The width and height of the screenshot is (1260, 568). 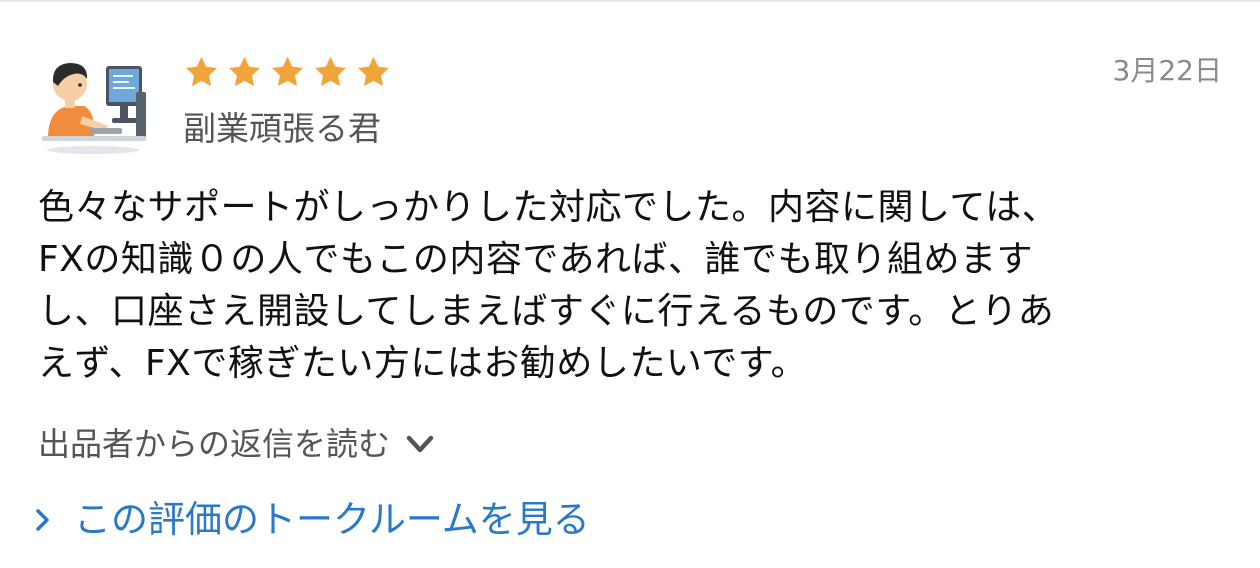 I want to click on read-seller-reply-label: 出品者からの返信を読む, so click(x=214, y=444).